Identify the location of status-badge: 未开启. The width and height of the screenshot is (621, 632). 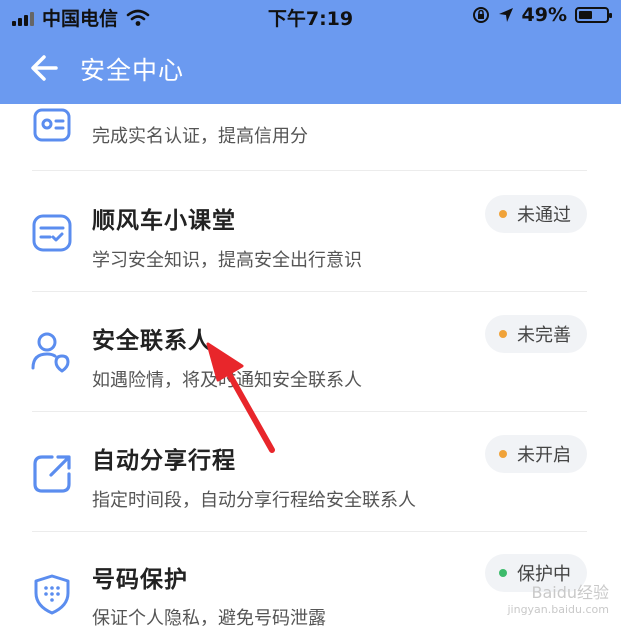
(536, 454).